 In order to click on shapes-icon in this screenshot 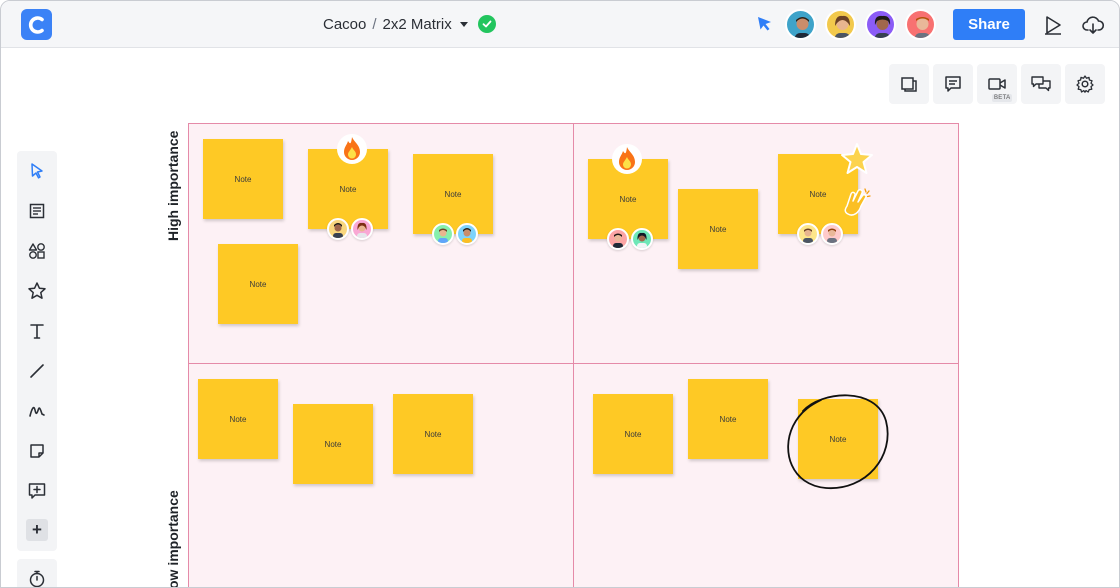, I will do `click(36, 251)`.